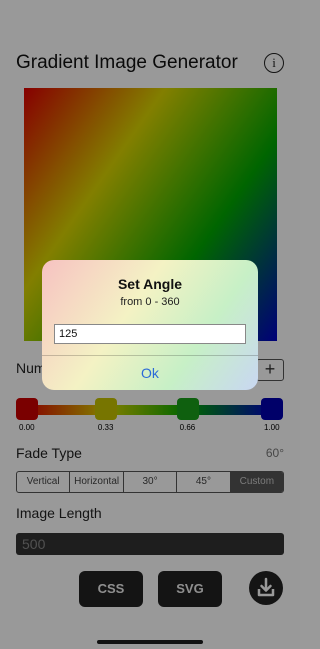 The height and width of the screenshot is (649, 320). I want to click on home-indicator, so click(150, 642).